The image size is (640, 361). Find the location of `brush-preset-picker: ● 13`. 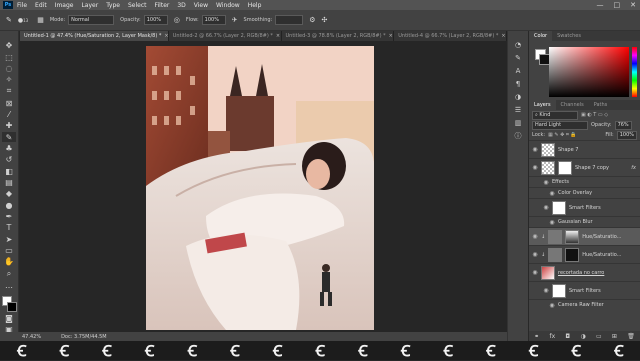

brush-preset-picker: ● 13 is located at coordinates (24, 20).